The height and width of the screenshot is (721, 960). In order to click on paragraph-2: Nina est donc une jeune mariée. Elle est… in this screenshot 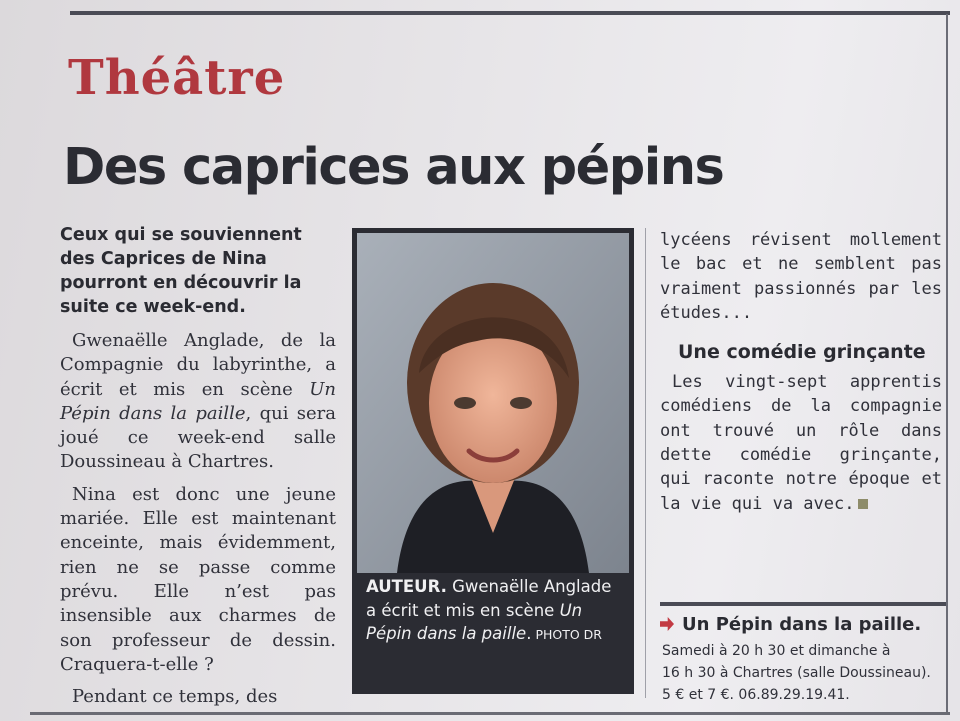, I will do `click(198, 579)`.